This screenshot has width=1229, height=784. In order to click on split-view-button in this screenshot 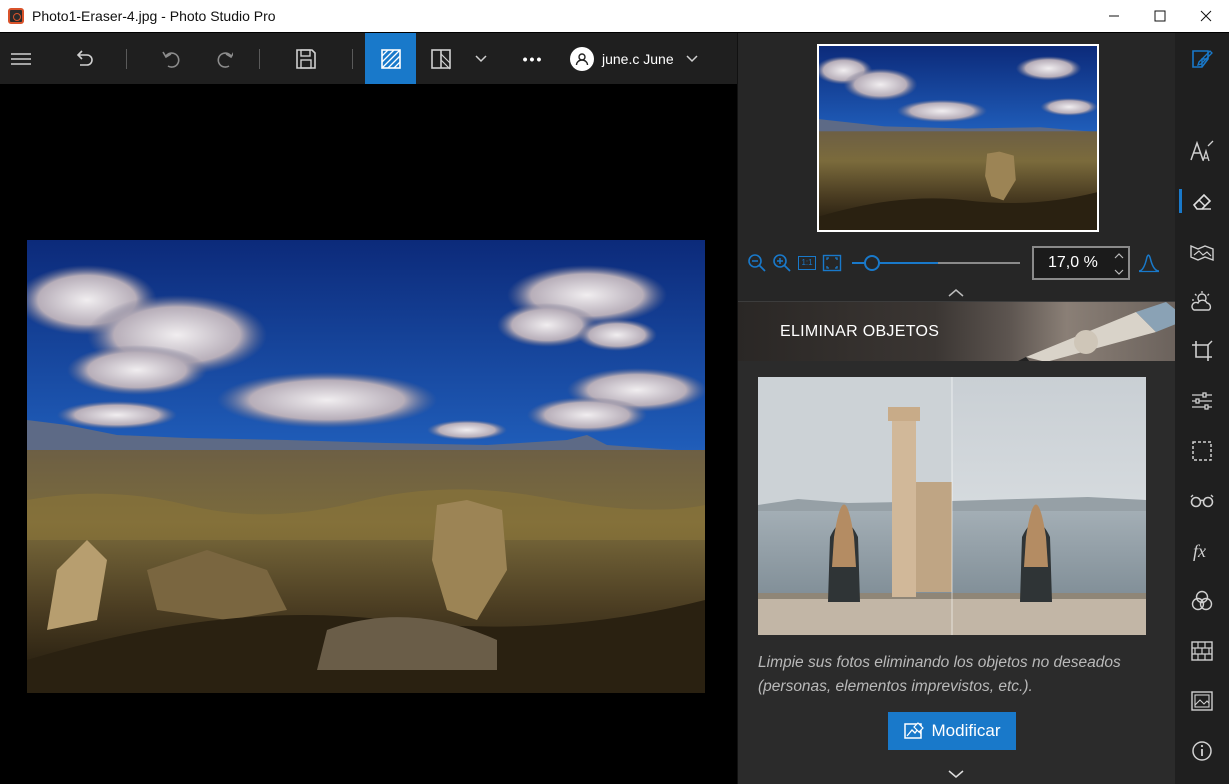, I will do `click(441, 58)`.